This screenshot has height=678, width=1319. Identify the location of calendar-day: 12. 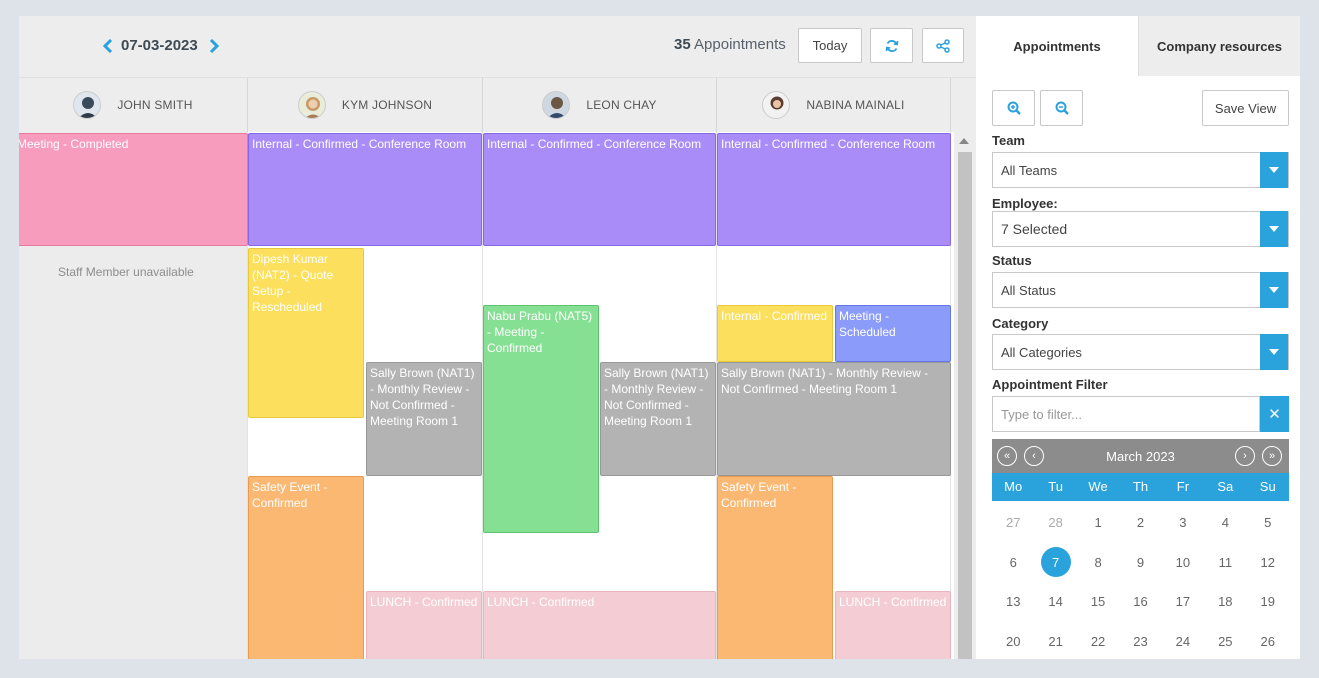
(1268, 563).